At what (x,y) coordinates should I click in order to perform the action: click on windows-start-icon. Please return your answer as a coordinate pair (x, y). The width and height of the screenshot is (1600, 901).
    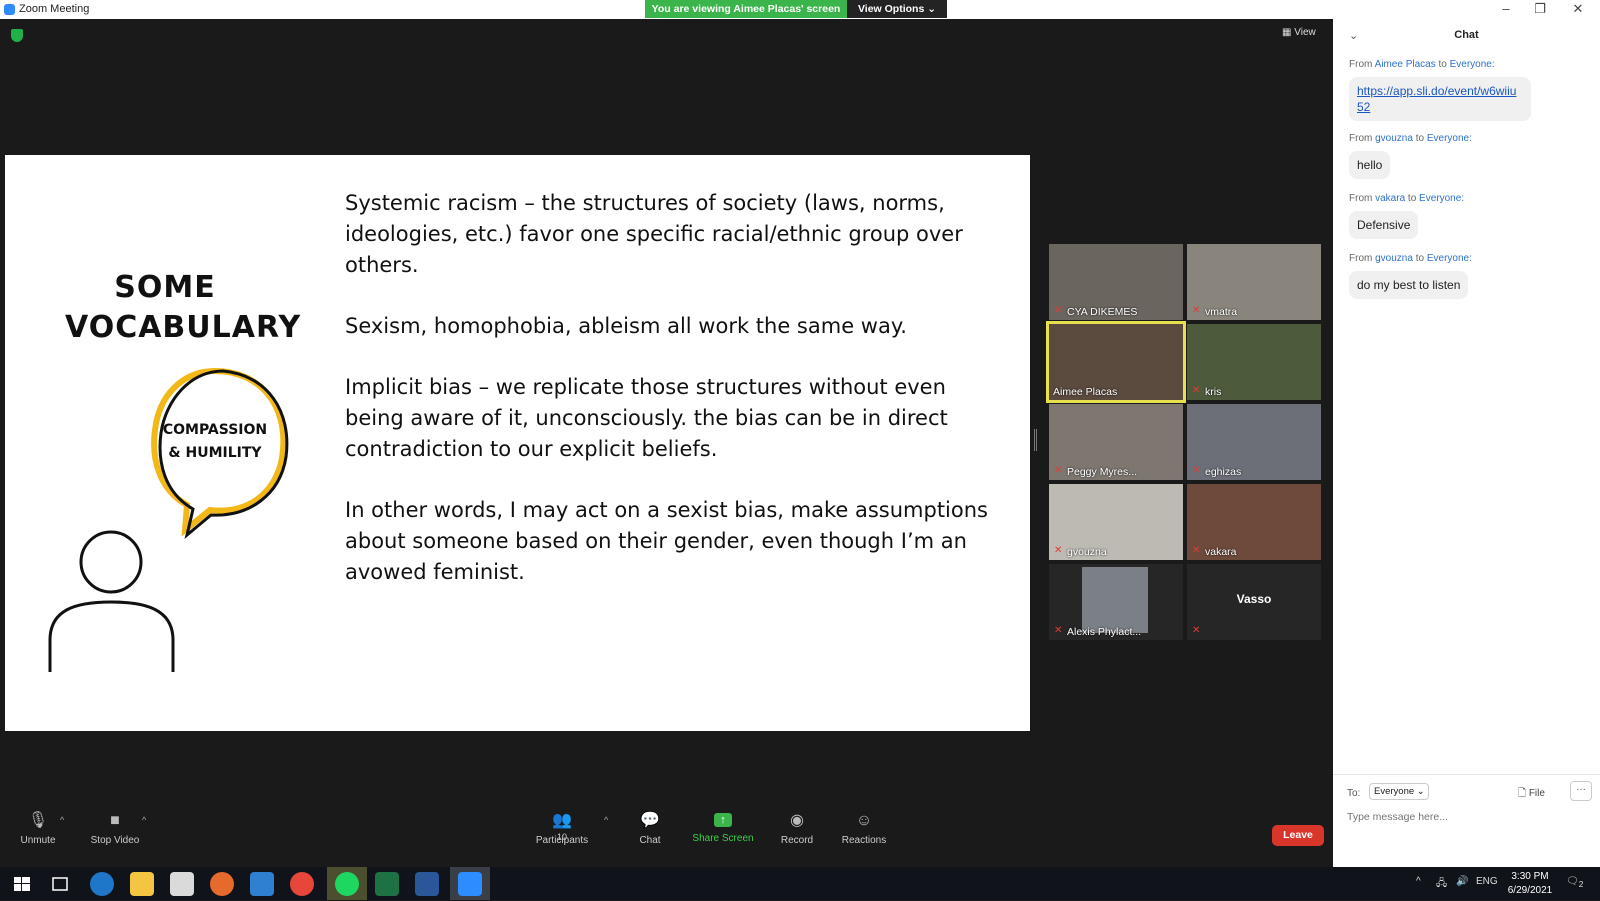
    Looking at the image, I should click on (22, 884).